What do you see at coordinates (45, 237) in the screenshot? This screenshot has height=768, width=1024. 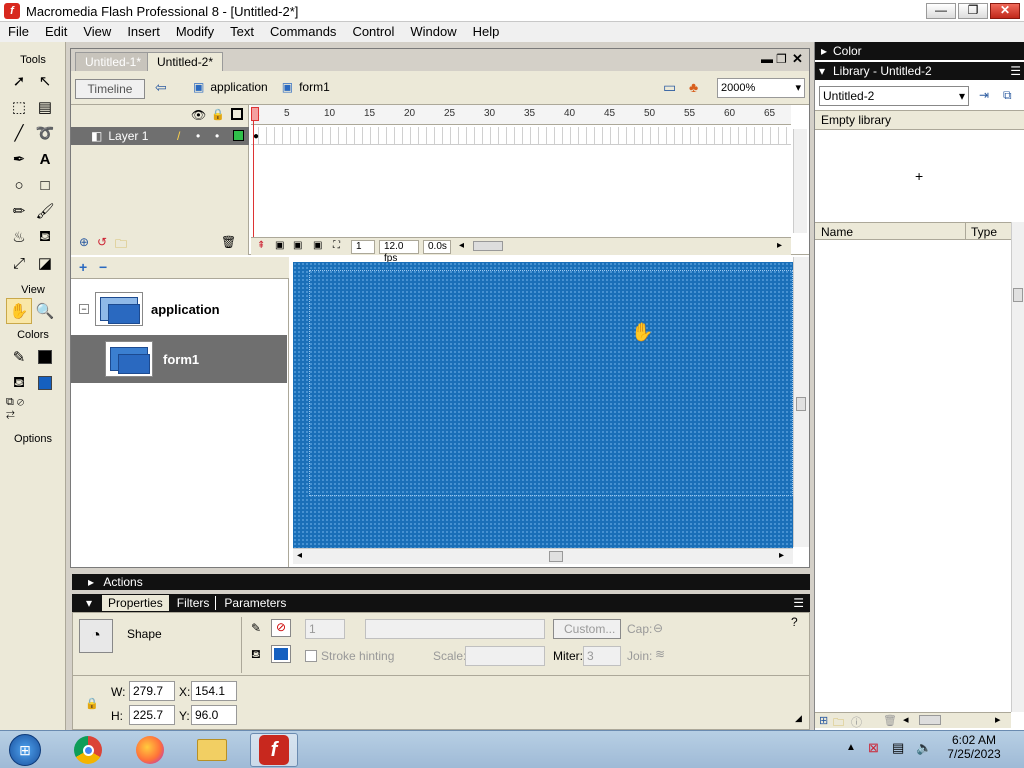 I see `paint-bucket-icon: ⛾` at bounding box center [45, 237].